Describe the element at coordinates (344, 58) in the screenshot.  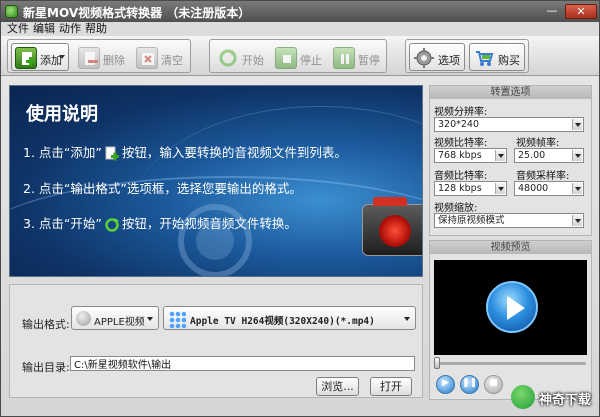
I see `pause-icon` at that location.